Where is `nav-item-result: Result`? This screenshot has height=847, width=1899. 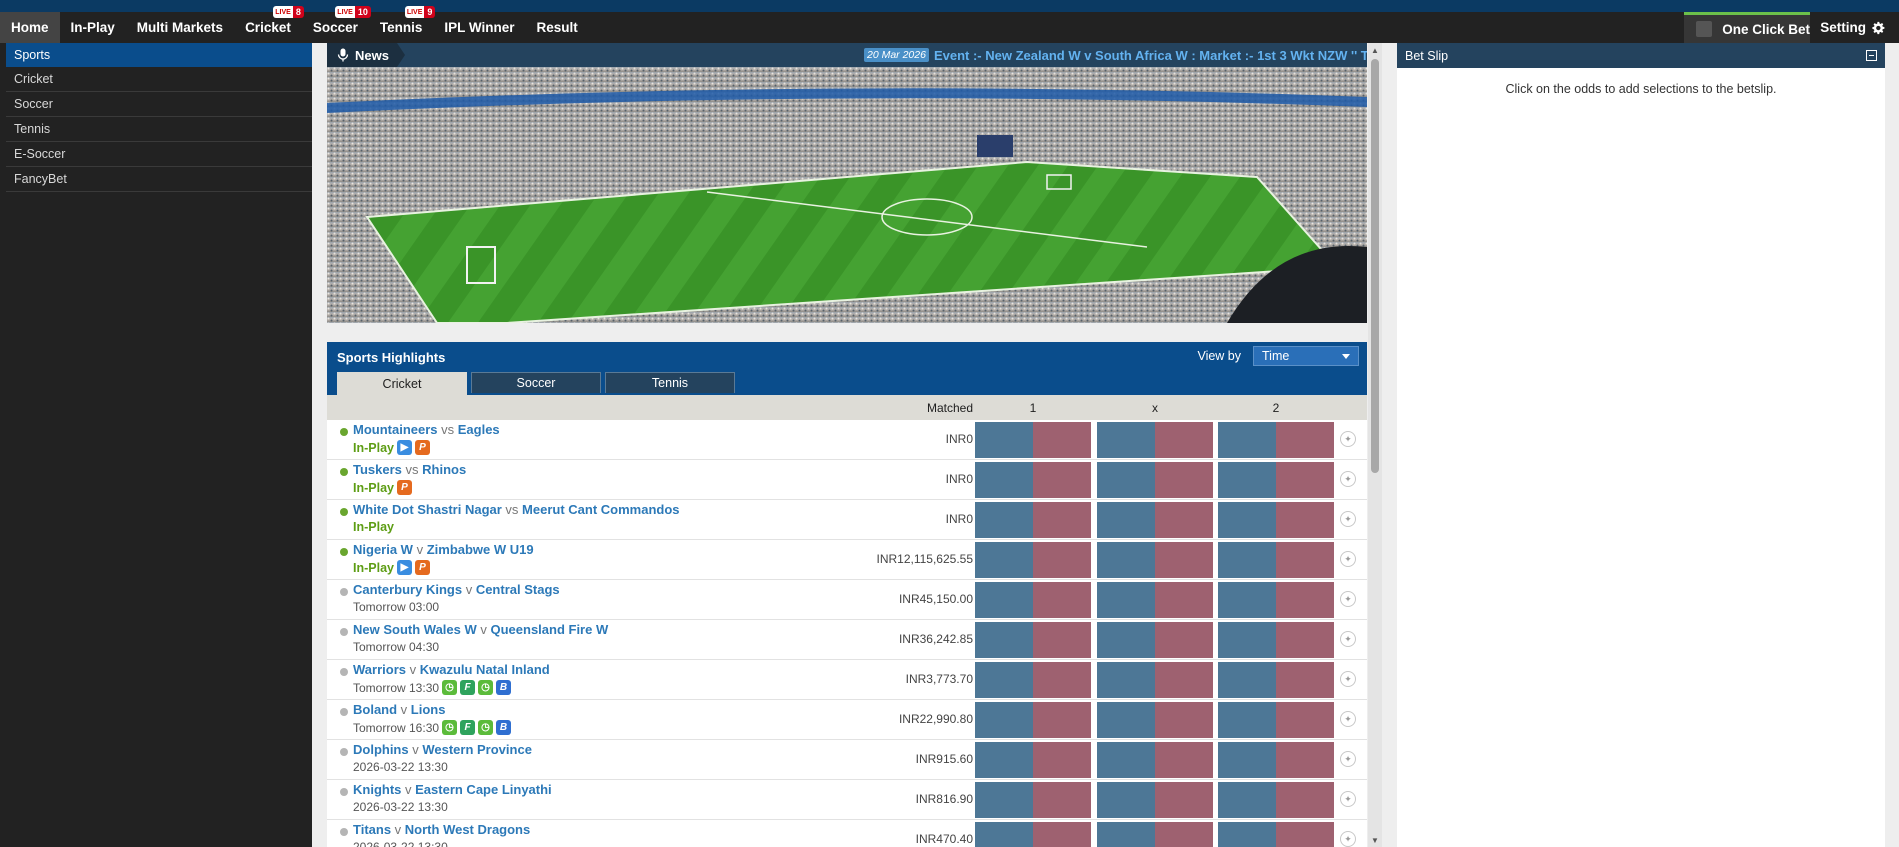
nav-item-result: Result is located at coordinates (557, 27).